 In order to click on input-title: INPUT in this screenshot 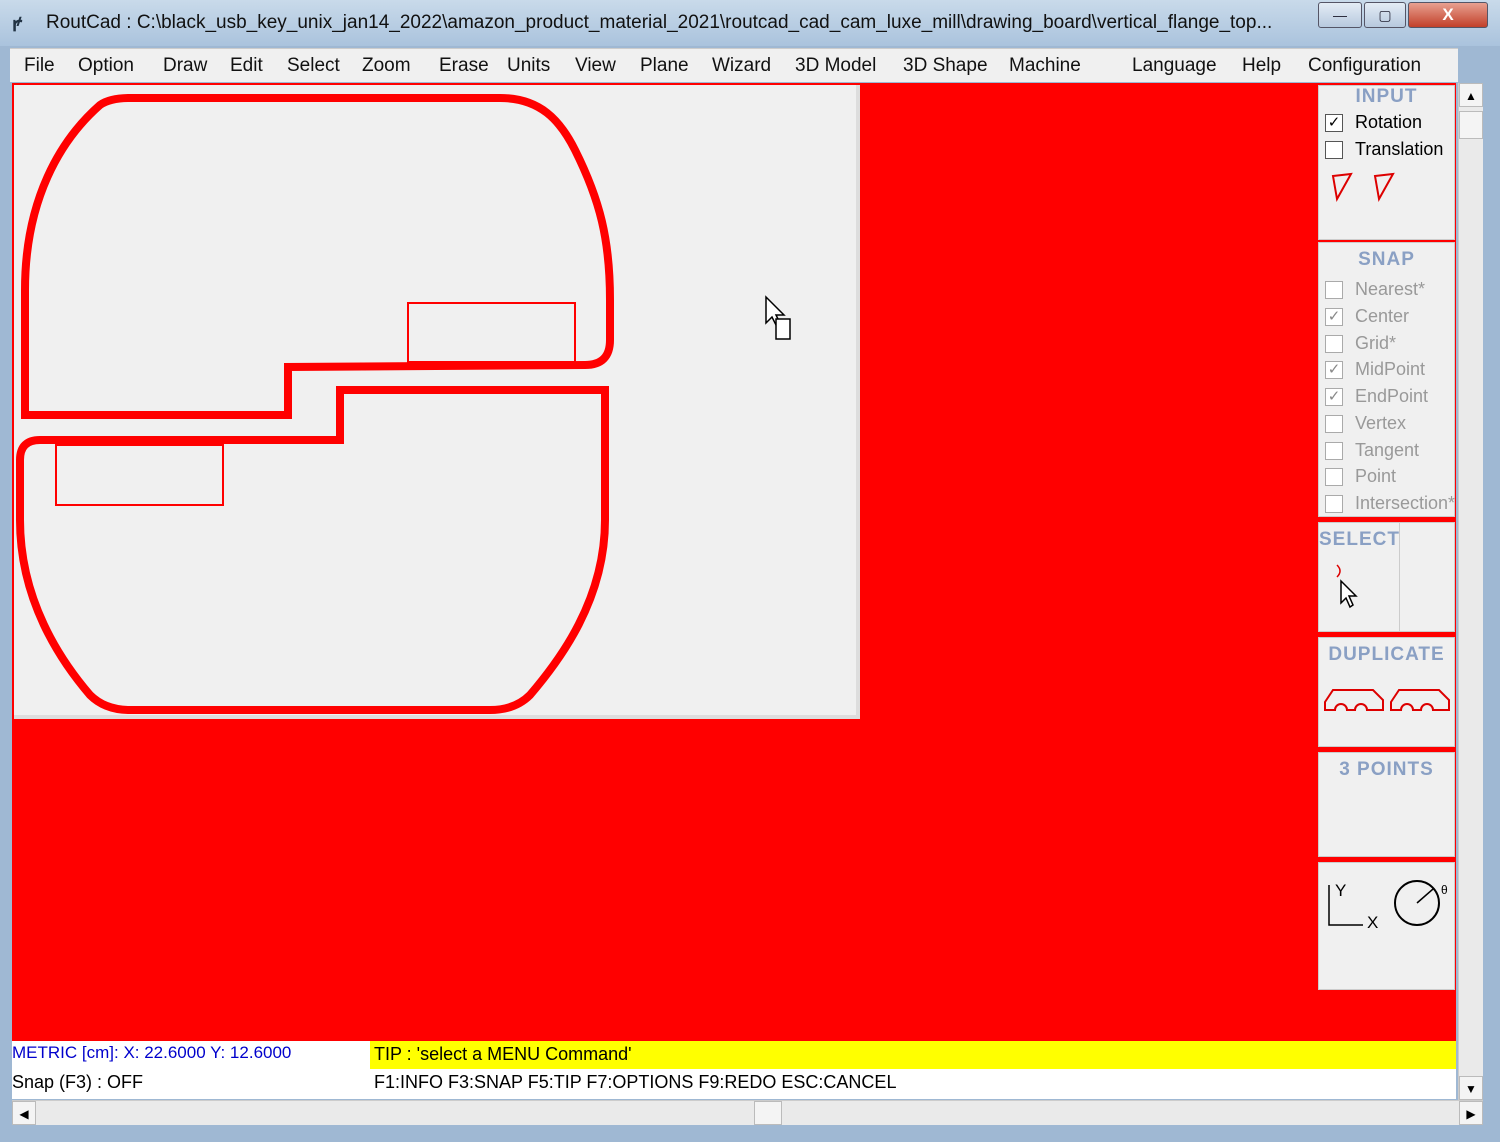, I will do `click(1386, 96)`.